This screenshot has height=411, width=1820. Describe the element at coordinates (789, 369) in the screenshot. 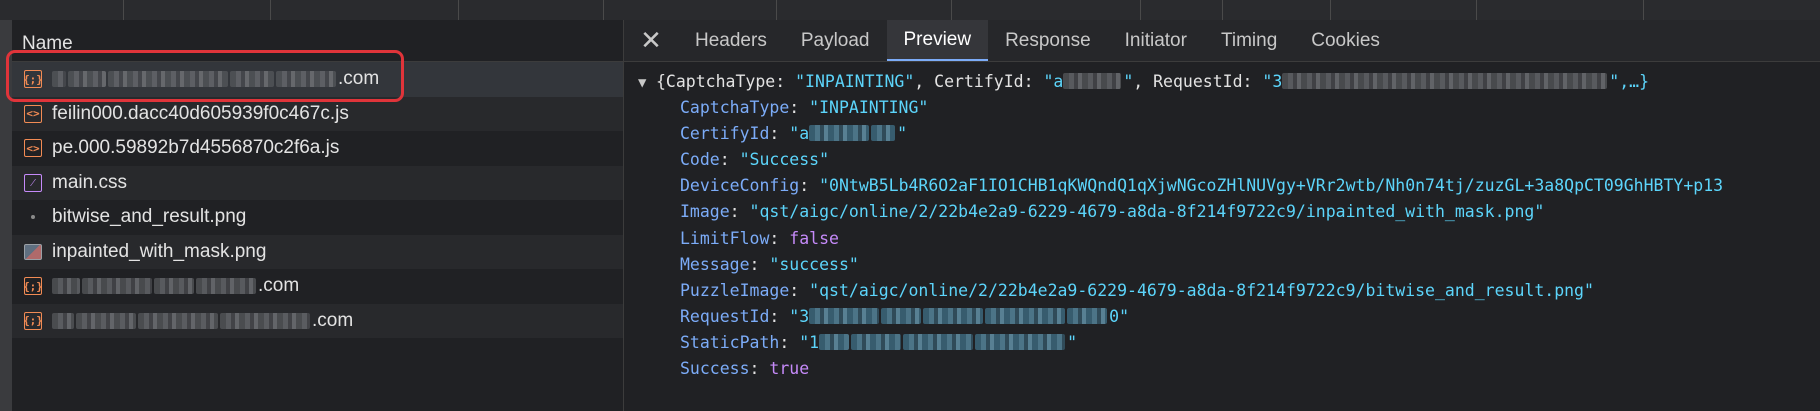

I see `json-value: true` at that location.